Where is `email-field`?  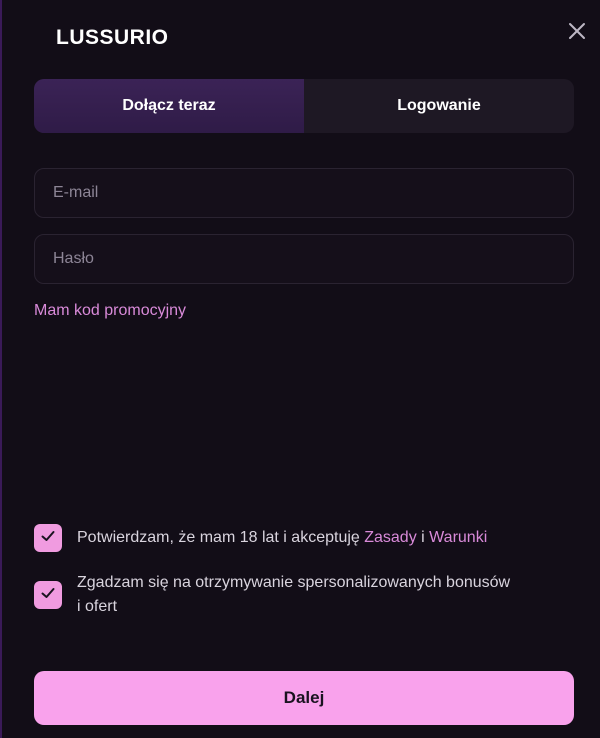 email-field is located at coordinates (304, 193).